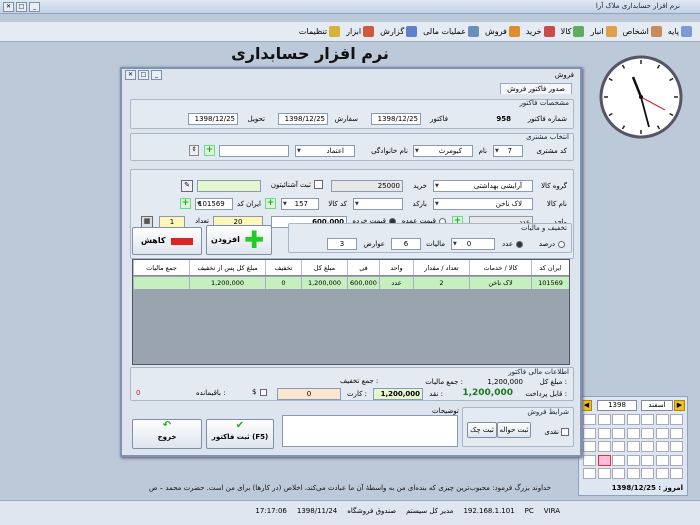 This screenshot has height=525, width=700. What do you see at coordinates (500, 267) in the screenshot?
I see `column-header: کالا / خدمات` at bounding box center [500, 267].